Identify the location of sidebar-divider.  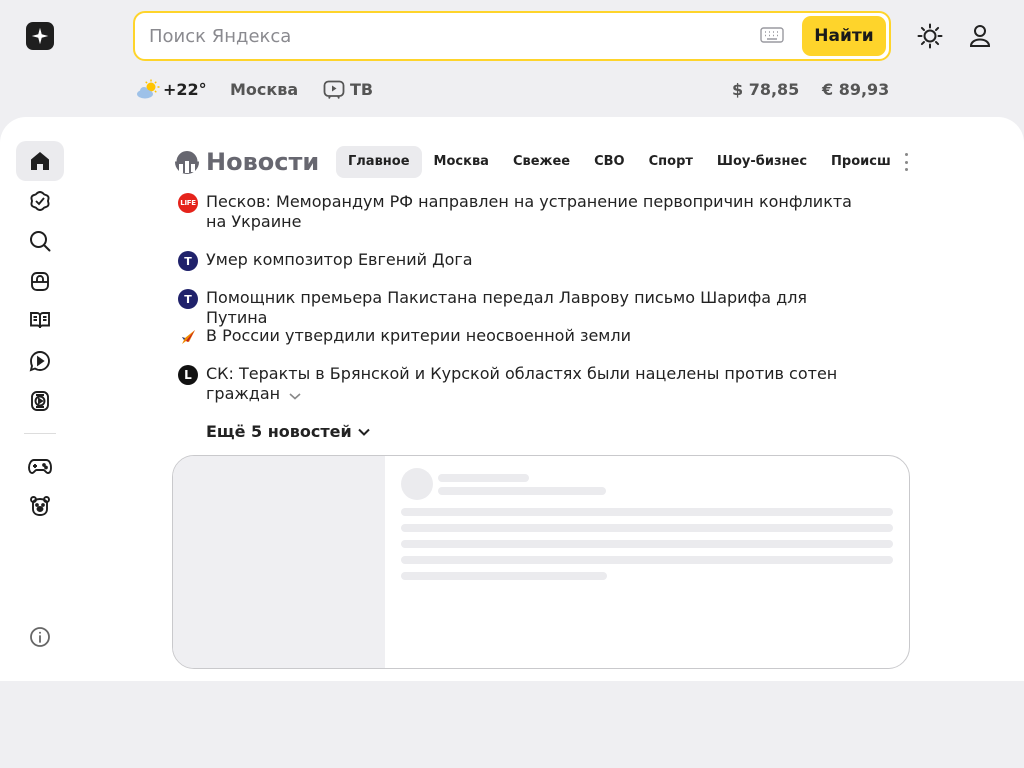
(40, 433).